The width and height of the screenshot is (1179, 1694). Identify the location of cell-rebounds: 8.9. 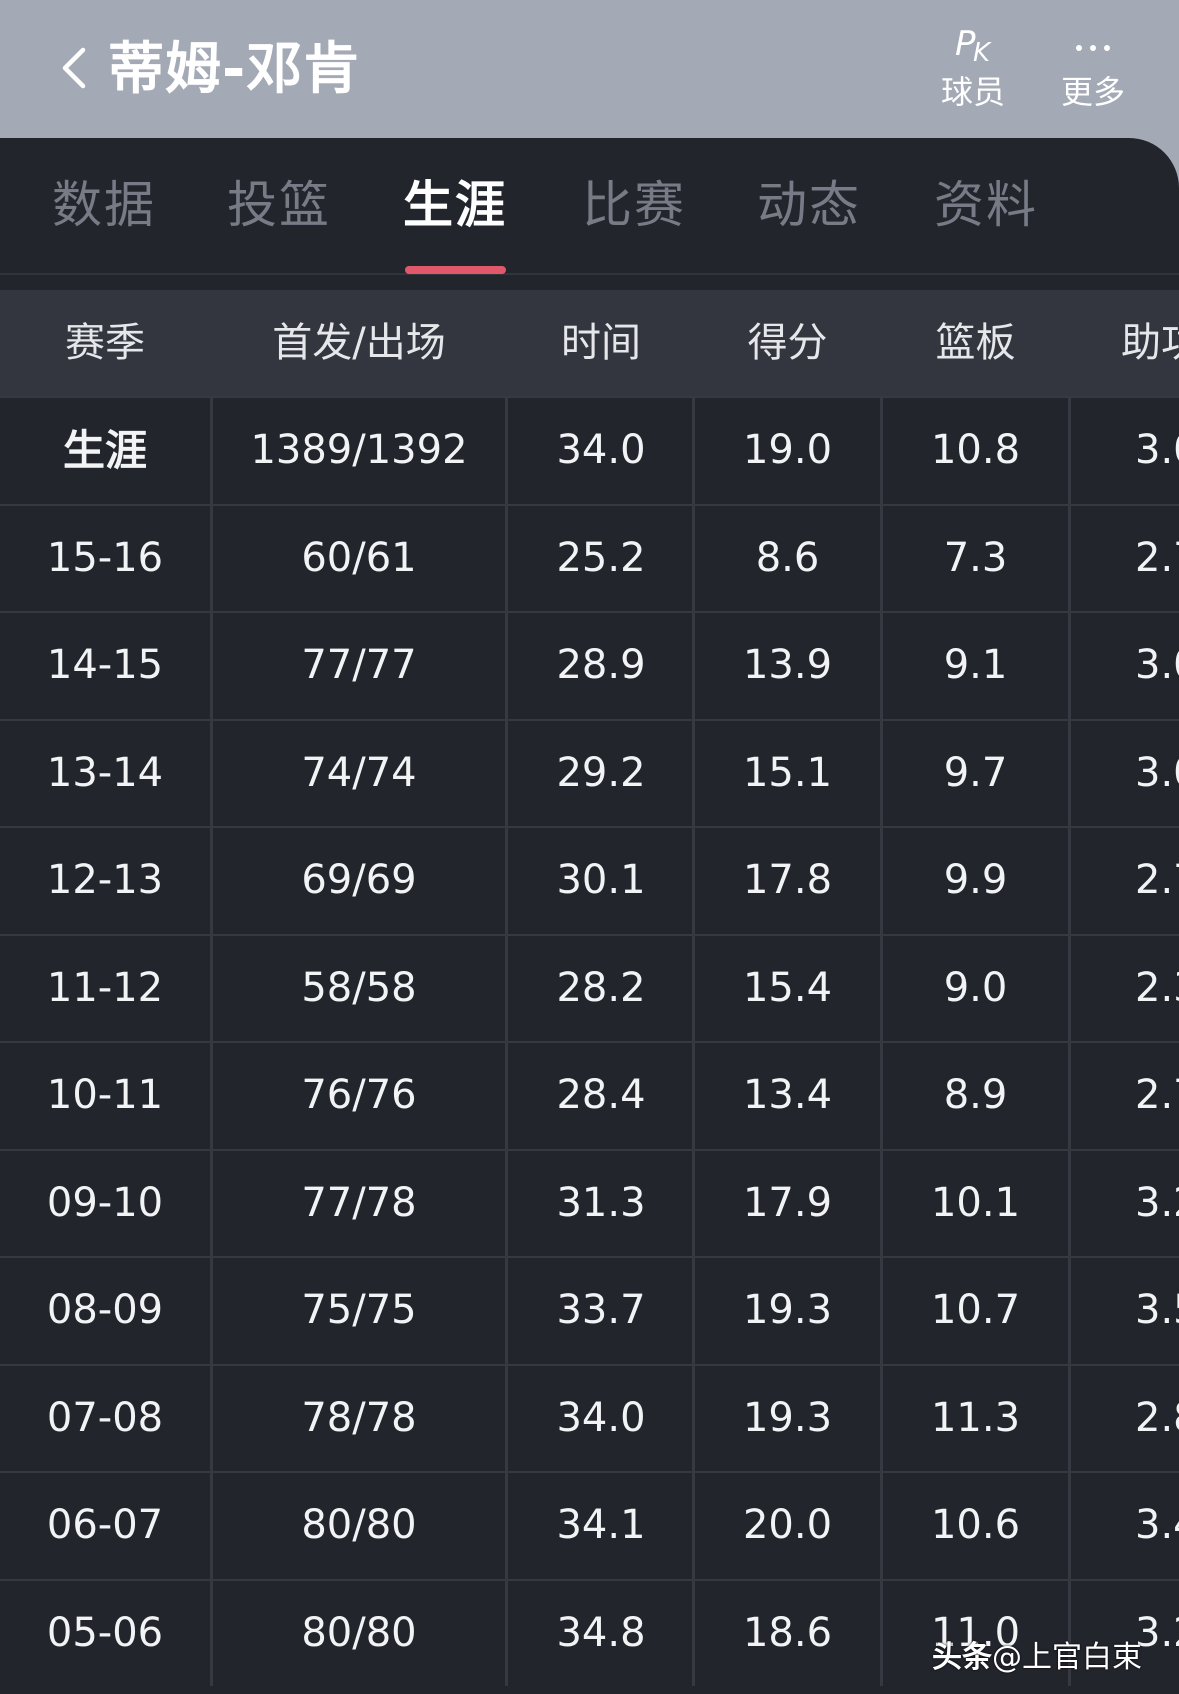
(975, 1095).